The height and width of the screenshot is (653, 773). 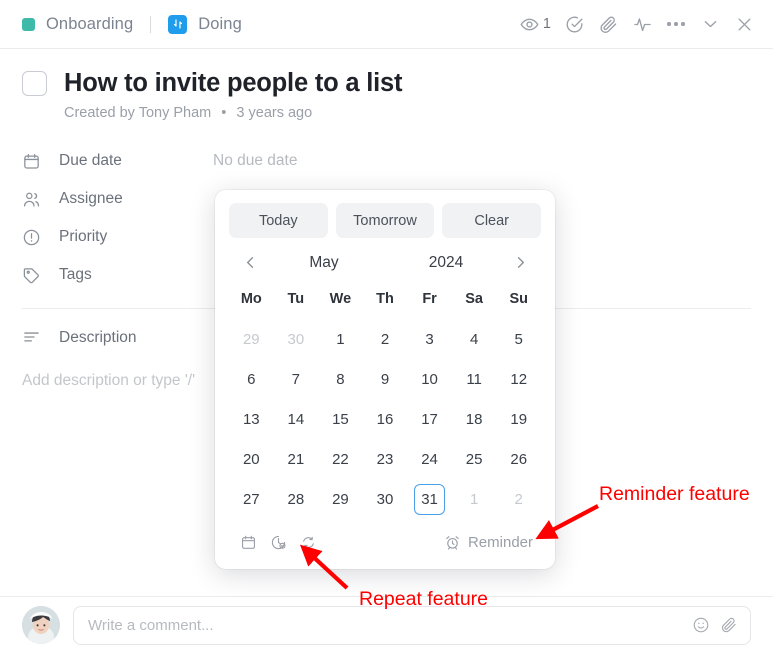 I want to click on due-date-value: No due date, so click(x=255, y=161).